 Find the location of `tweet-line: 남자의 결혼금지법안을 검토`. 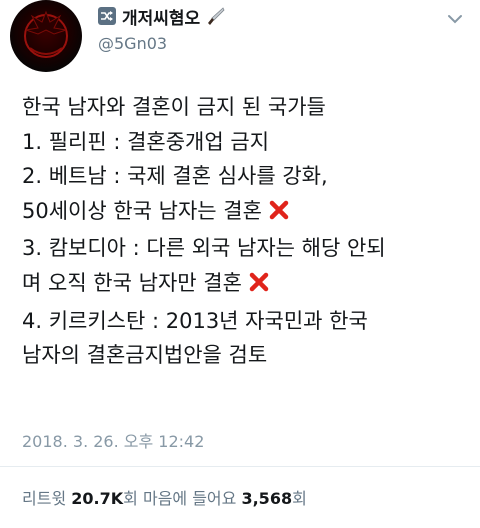

tweet-line: 남자의 결혼금지법안을 검토 is located at coordinates (247, 355).